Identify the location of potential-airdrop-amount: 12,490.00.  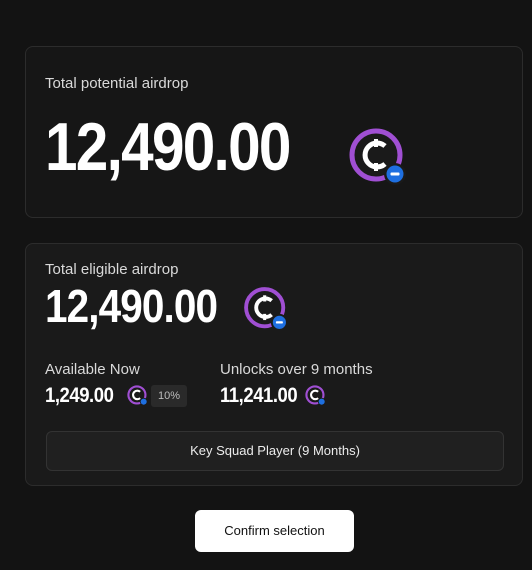
(168, 147).